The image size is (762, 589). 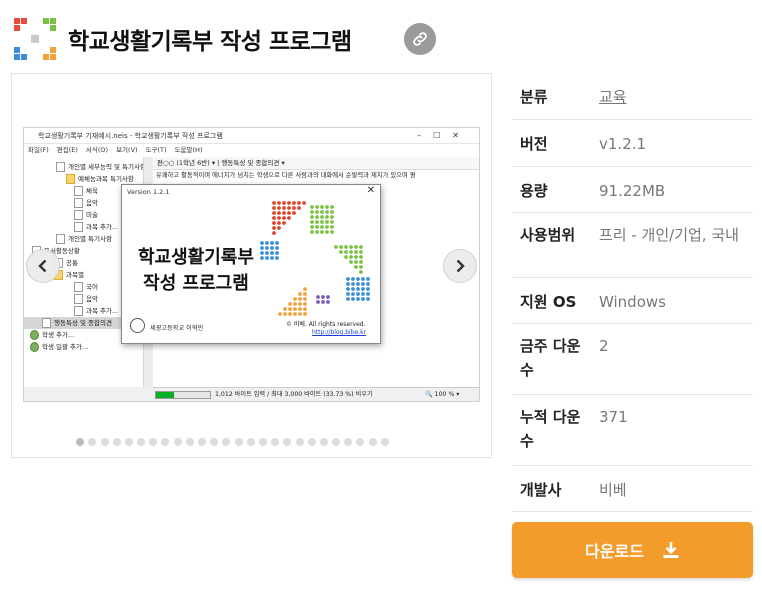 What do you see at coordinates (86, 203) in the screenshot?
I see `tree-item: 음악` at bounding box center [86, 203].